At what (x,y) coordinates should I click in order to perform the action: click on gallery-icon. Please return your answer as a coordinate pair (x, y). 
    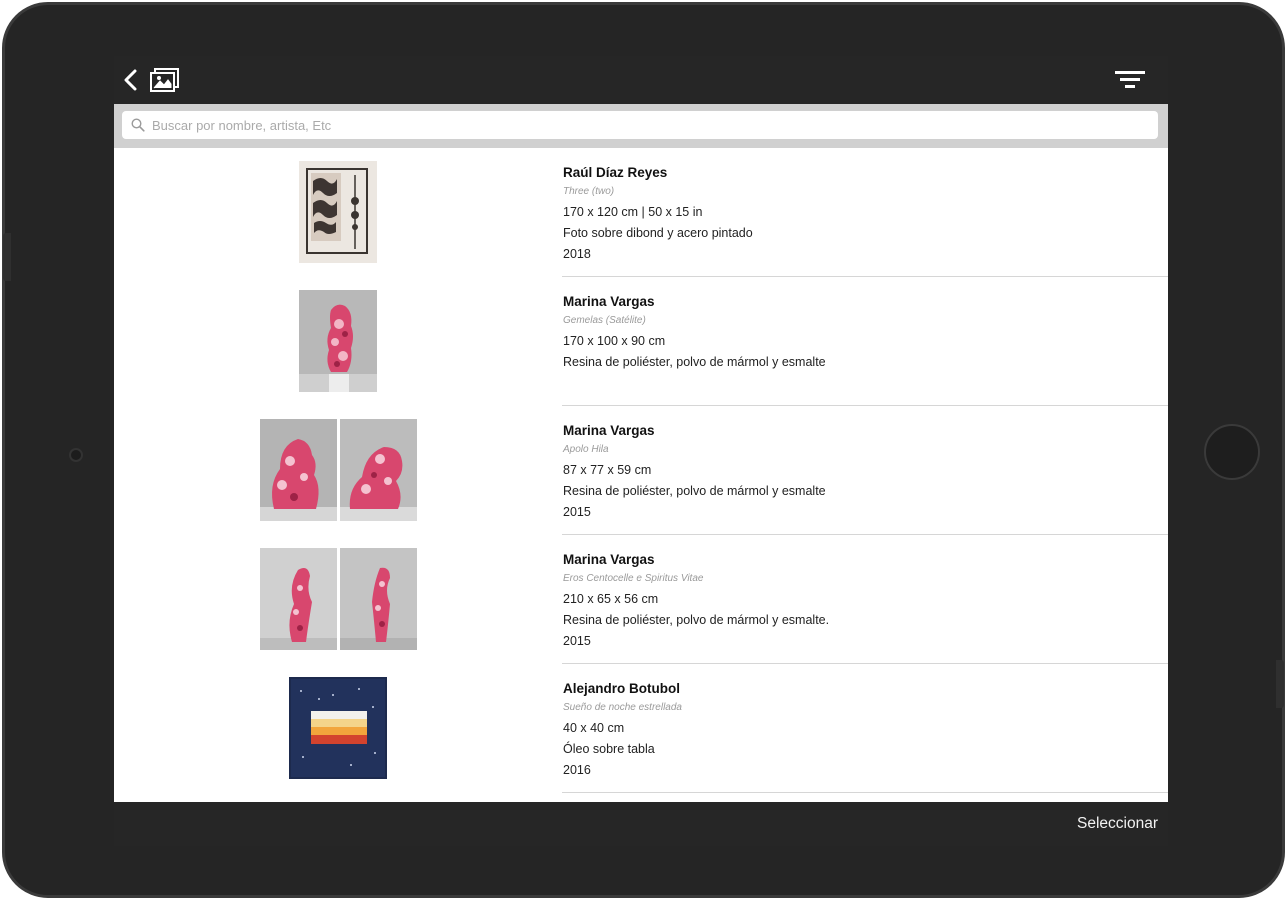
    Looking at the image, I should click on (164, 80).